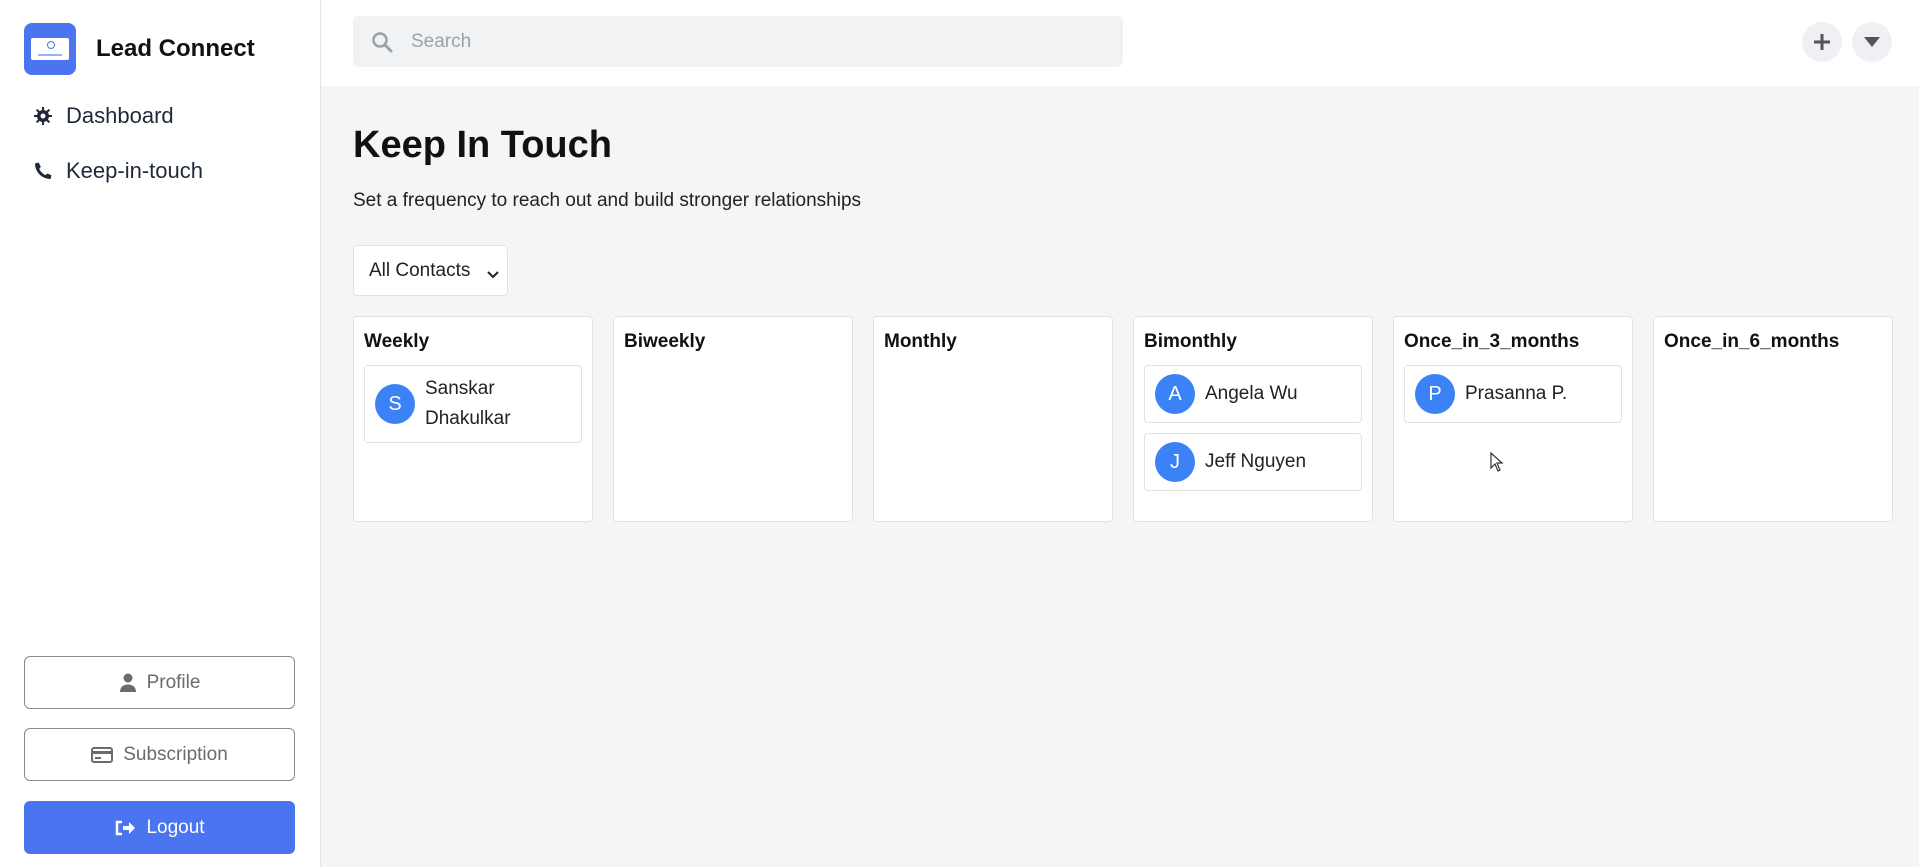 This screenshot has height=867, width=1919. I want to click on contact-name: Jeff Nguyen, so click(1256, 461).